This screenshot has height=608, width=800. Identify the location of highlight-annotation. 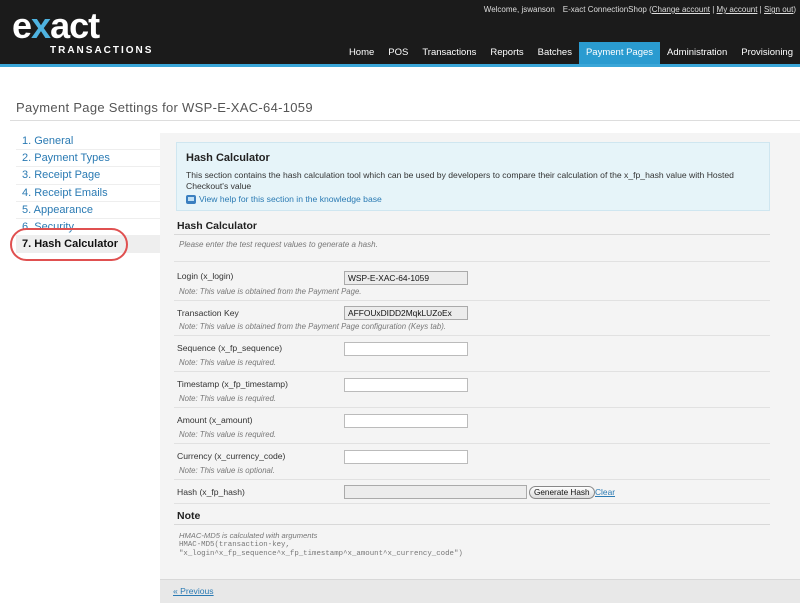
(69, 244).